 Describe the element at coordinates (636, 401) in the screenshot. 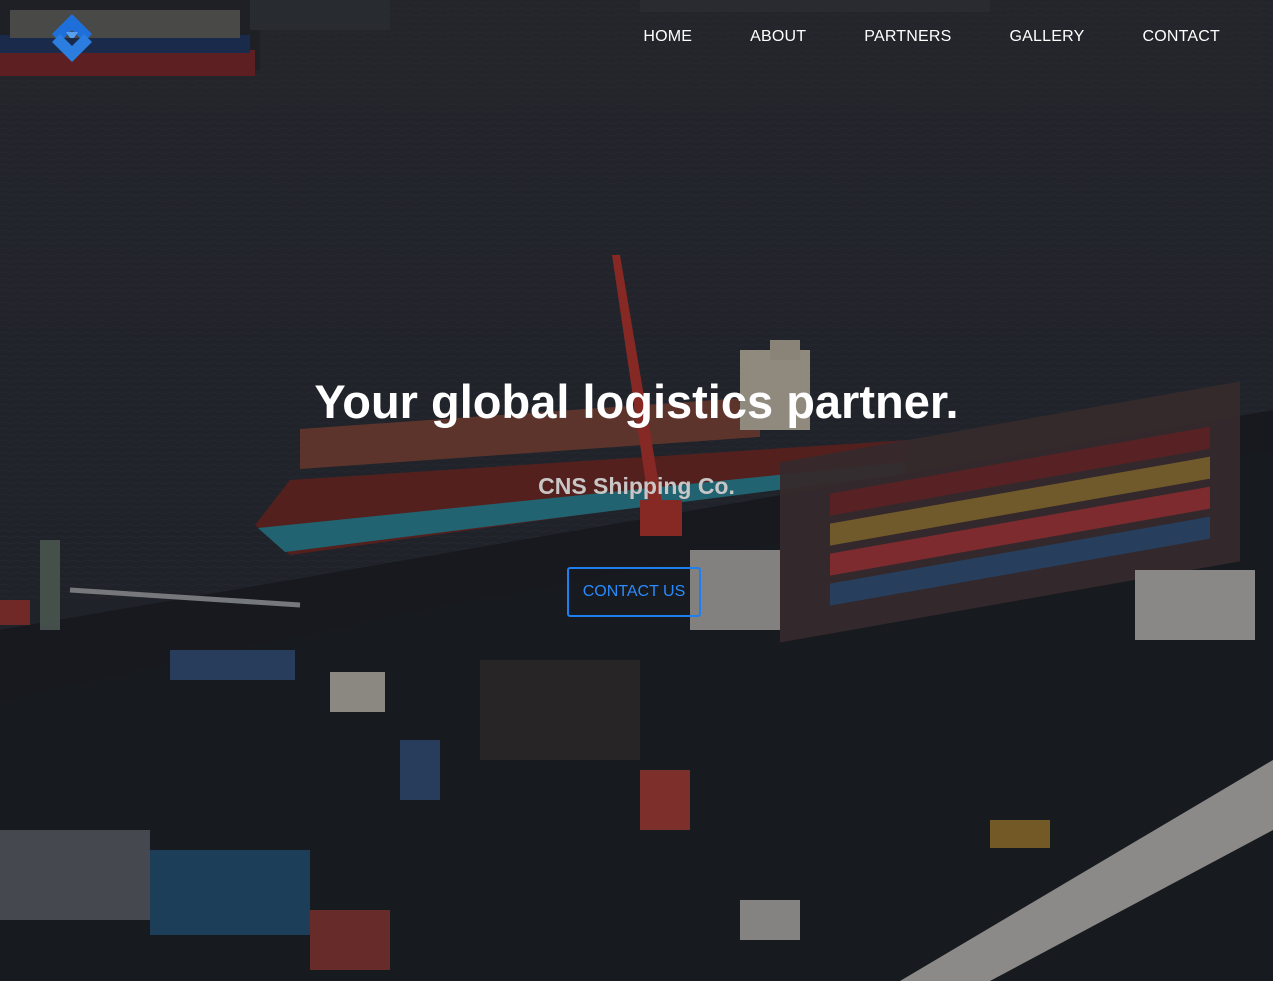

I see `hero-title: Your global logistics partner.` at that location.